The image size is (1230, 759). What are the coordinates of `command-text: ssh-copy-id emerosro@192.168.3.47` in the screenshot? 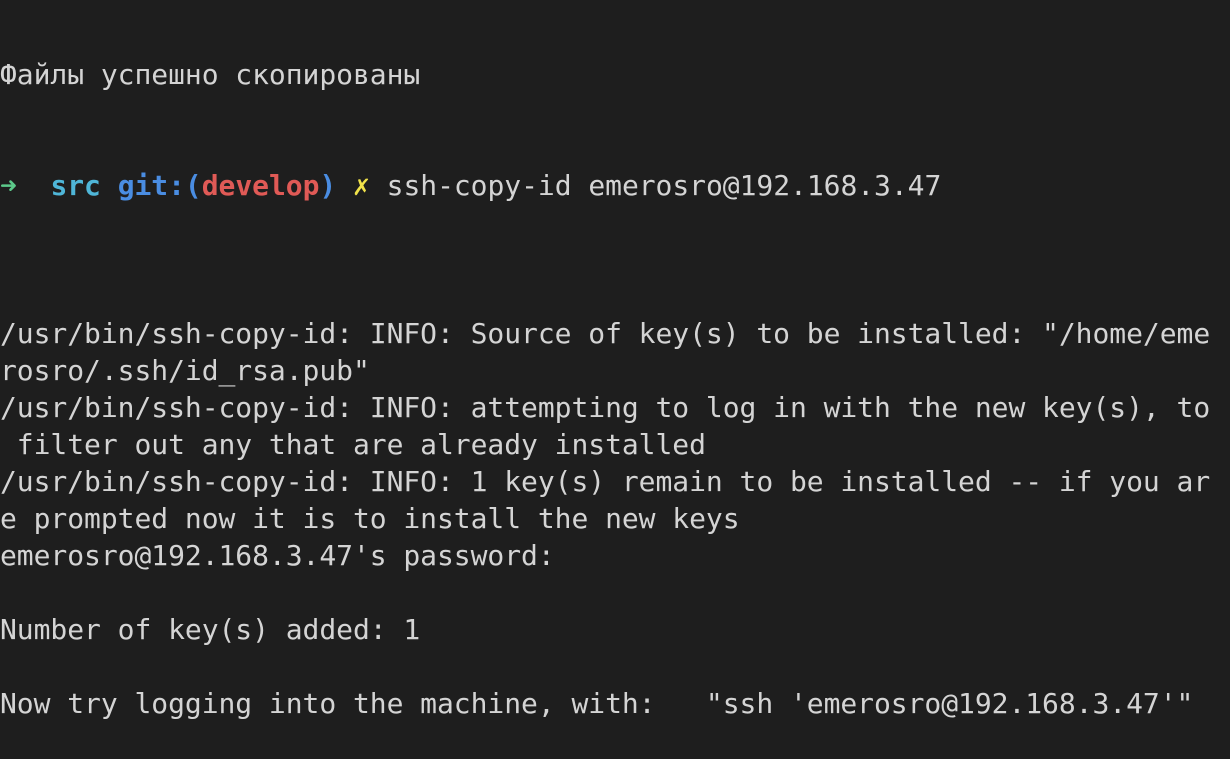 It's located at (664, 185).